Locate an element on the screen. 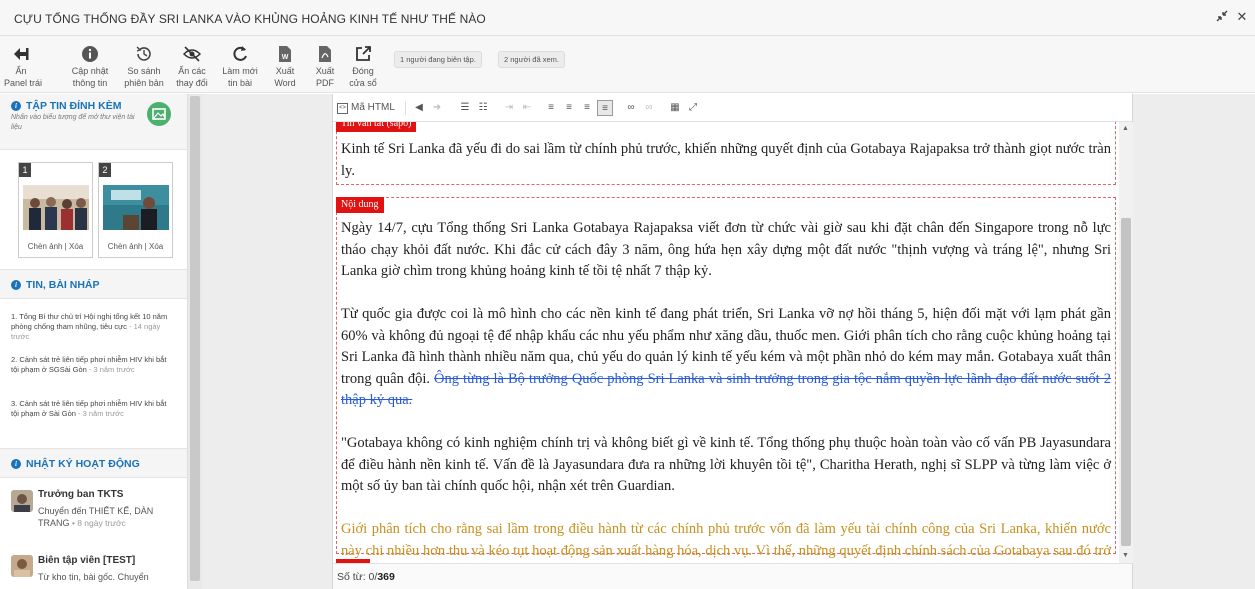  arrow-left-icon is located at coordinates (21, 54).